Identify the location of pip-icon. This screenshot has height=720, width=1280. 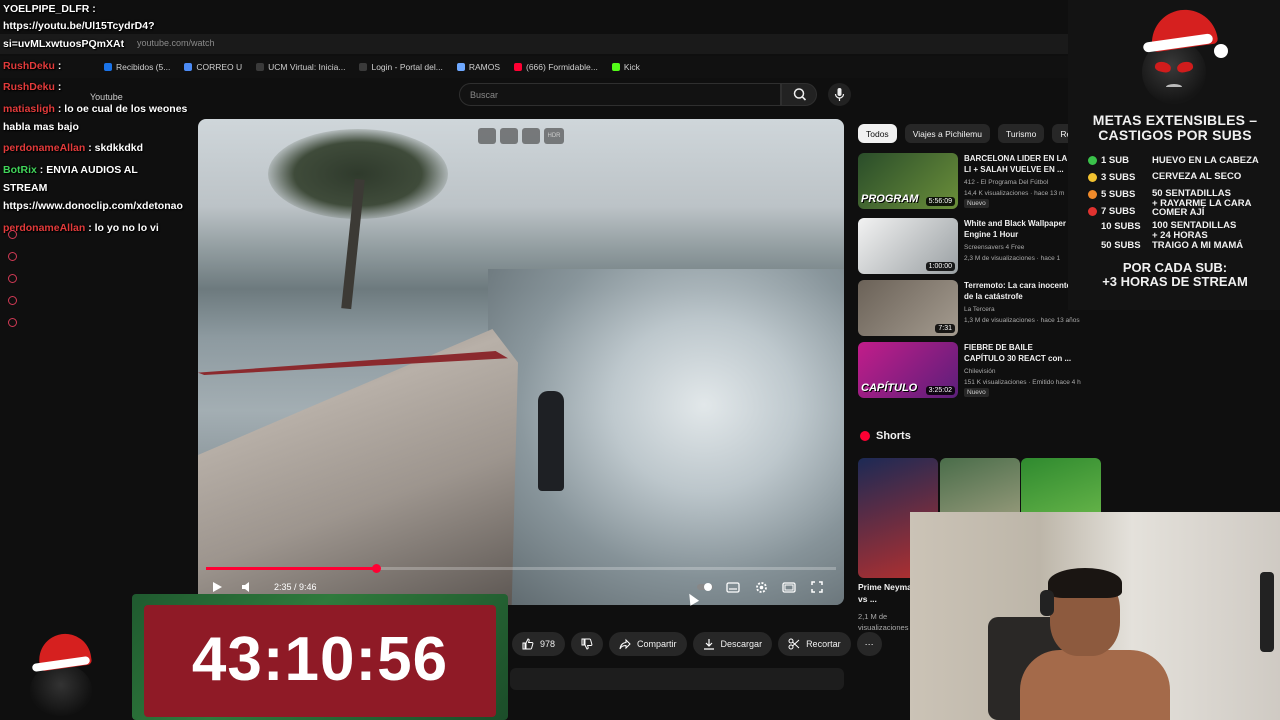
(487, 136).